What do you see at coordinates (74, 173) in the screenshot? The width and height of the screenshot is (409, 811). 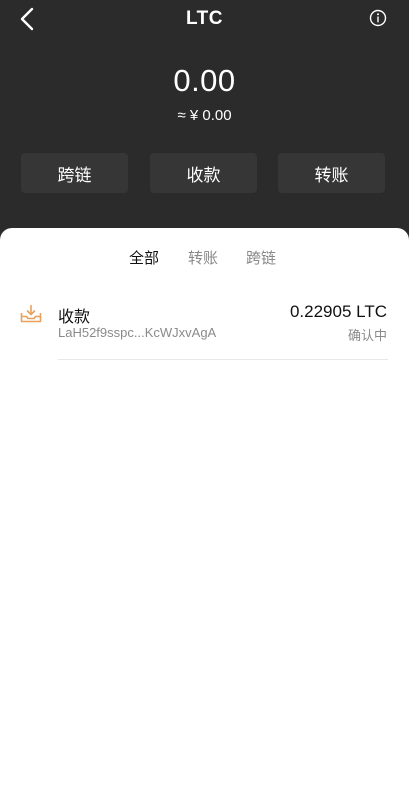 I see `cross-chain-button: 跨链` at bounding box center [74, 173].